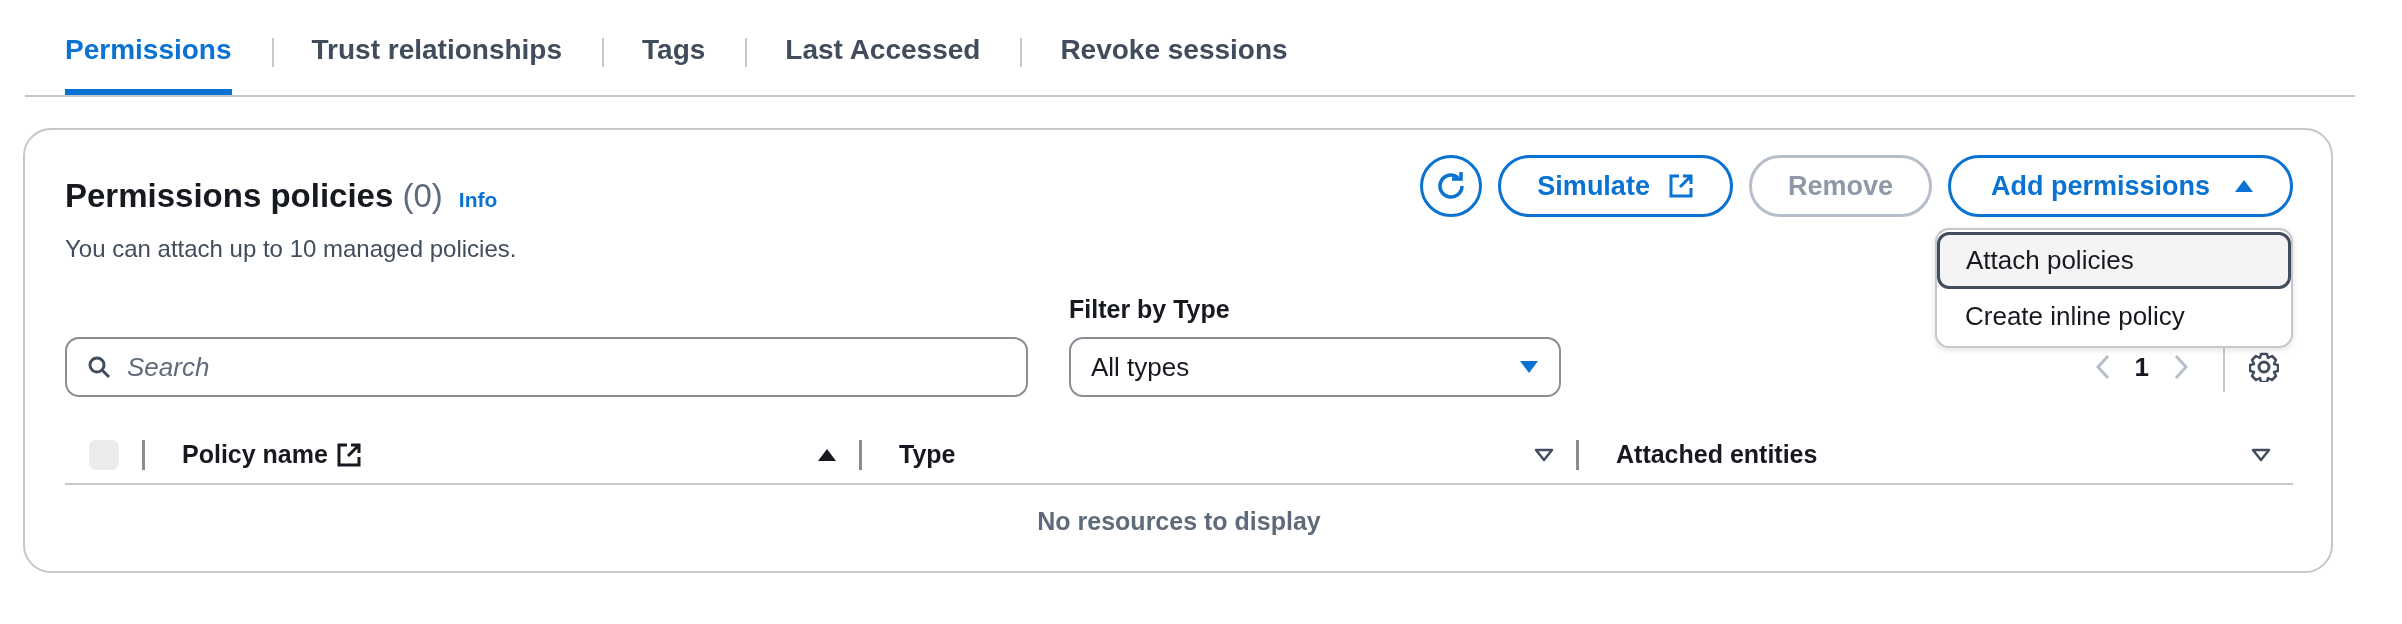  What do you see at coordinates (2114, 260) in the screenshot?
I see `menu-item: Attach policies` at bounding box center [2114, 260].